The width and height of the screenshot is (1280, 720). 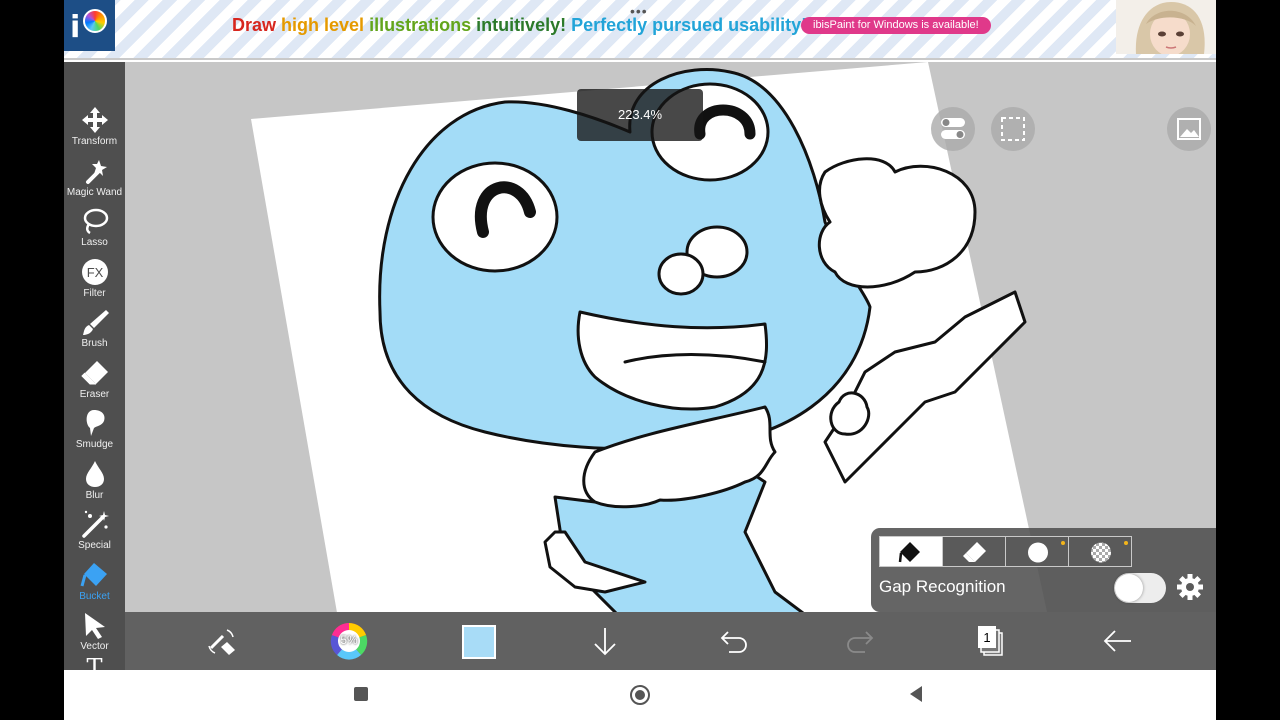 I want to click on redo-button, so click(x=861, y=641).